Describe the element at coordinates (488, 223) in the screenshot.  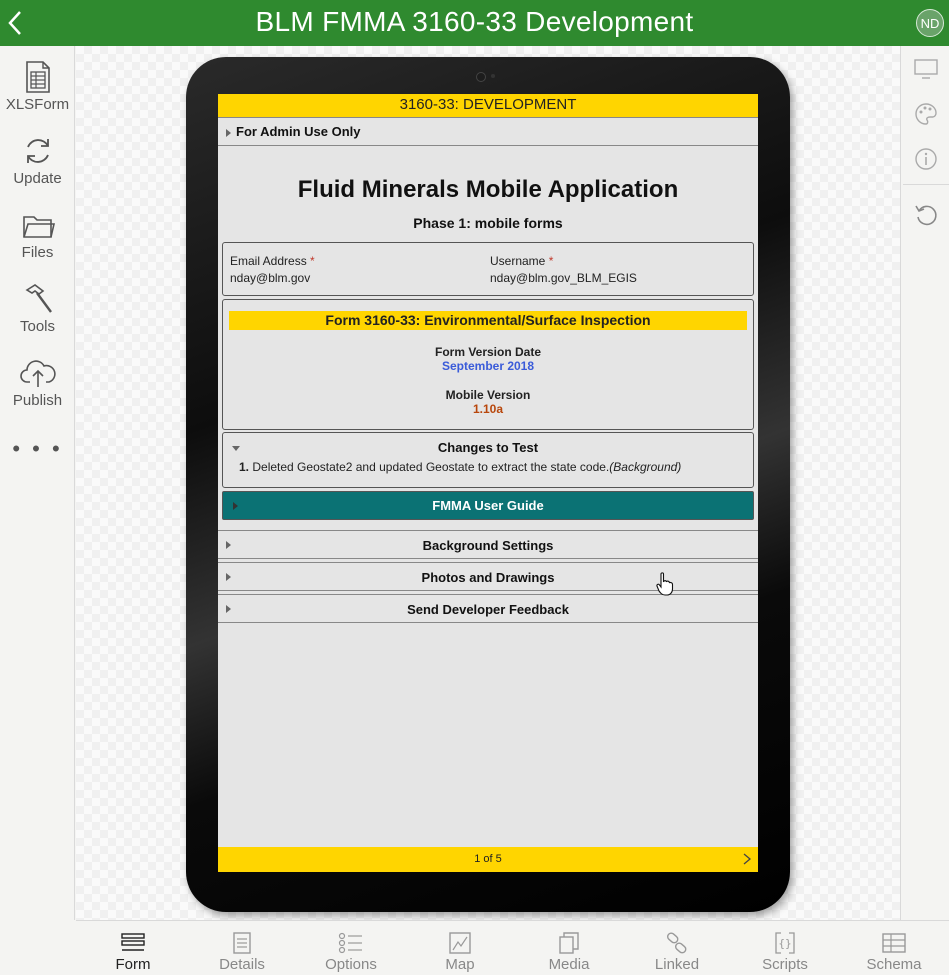
I see `form-app-subtitle: Phase 1: mobile forms` at that location.